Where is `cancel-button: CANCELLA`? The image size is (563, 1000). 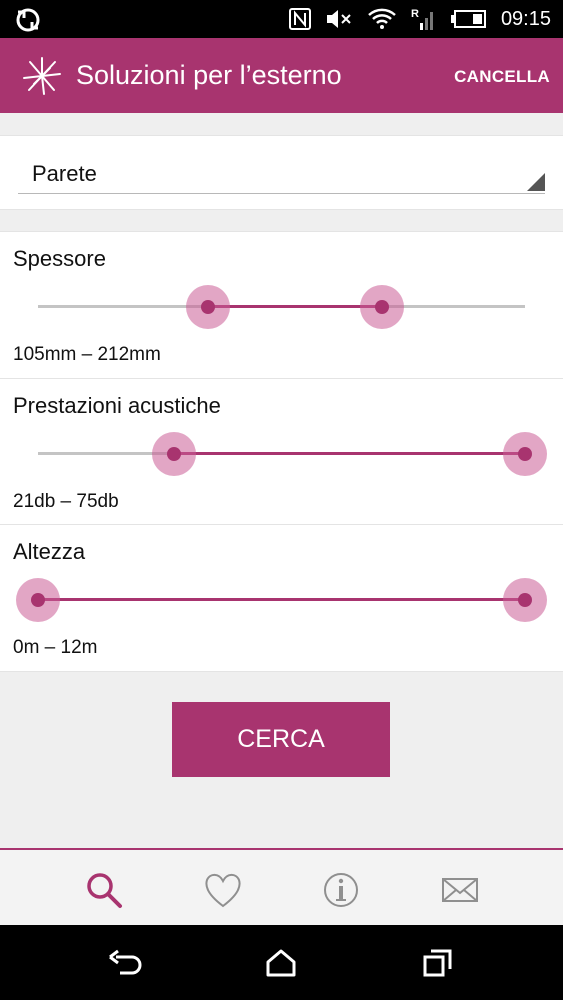
cancel-button: CANCELLA is located at coordinates (502, 77).